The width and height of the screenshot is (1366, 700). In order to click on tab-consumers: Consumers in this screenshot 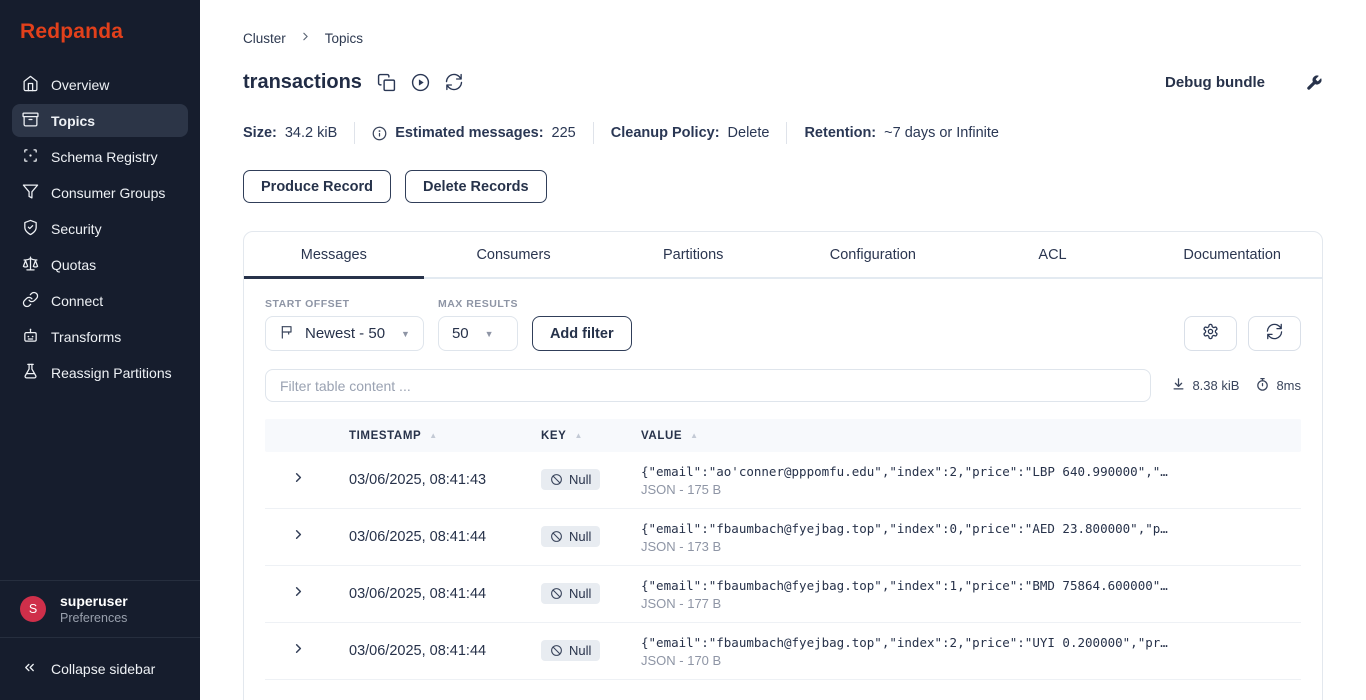, I will do `click(514, 254)`.